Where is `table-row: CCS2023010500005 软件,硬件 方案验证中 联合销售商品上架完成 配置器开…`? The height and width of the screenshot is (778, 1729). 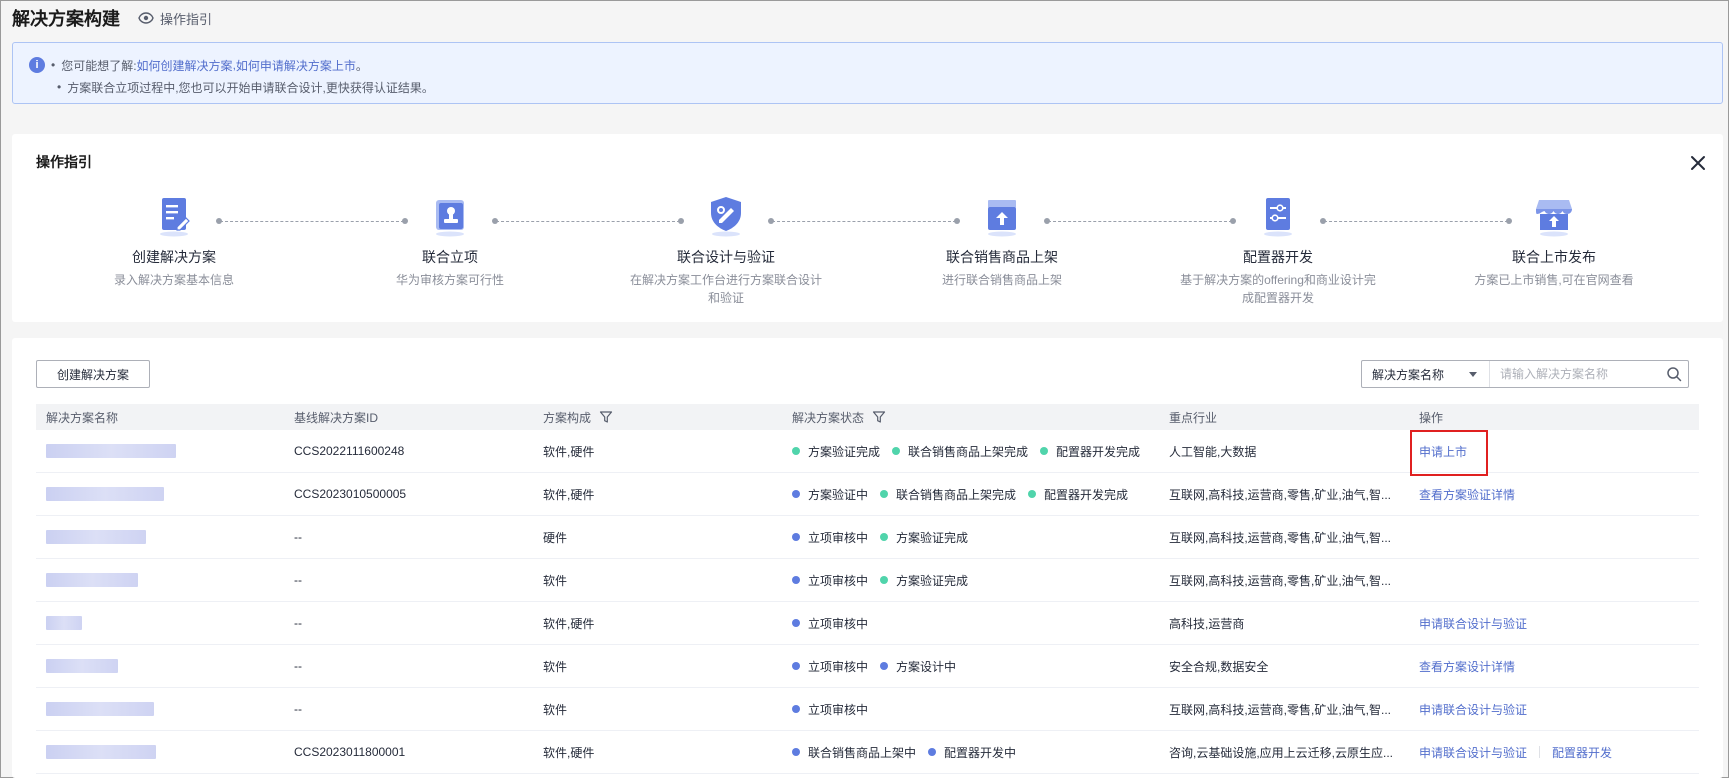
table-row: CCS2023010500005 软件,硬件 方案验证中 联合销售商品上架完成 配置器开… is located at coordinates (867, 494).